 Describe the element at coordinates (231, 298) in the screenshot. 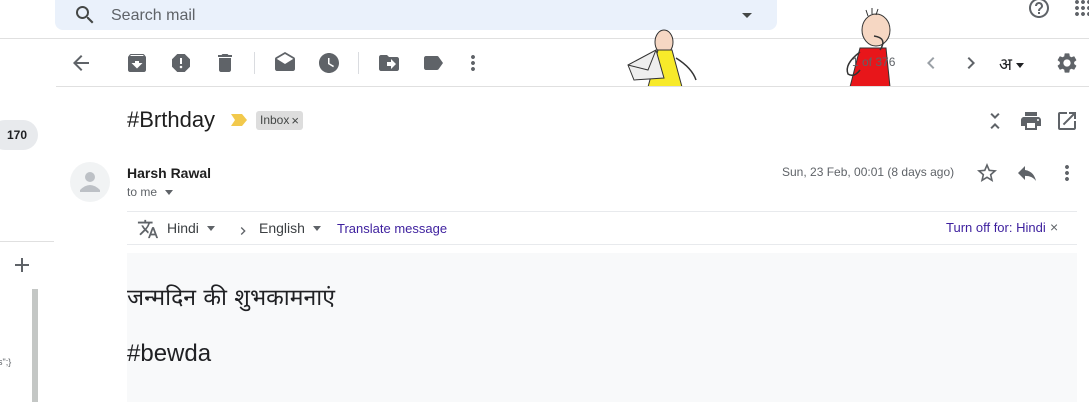

I see `message-body-line: जन्मदिन की शुभकामनाएं` at that location.